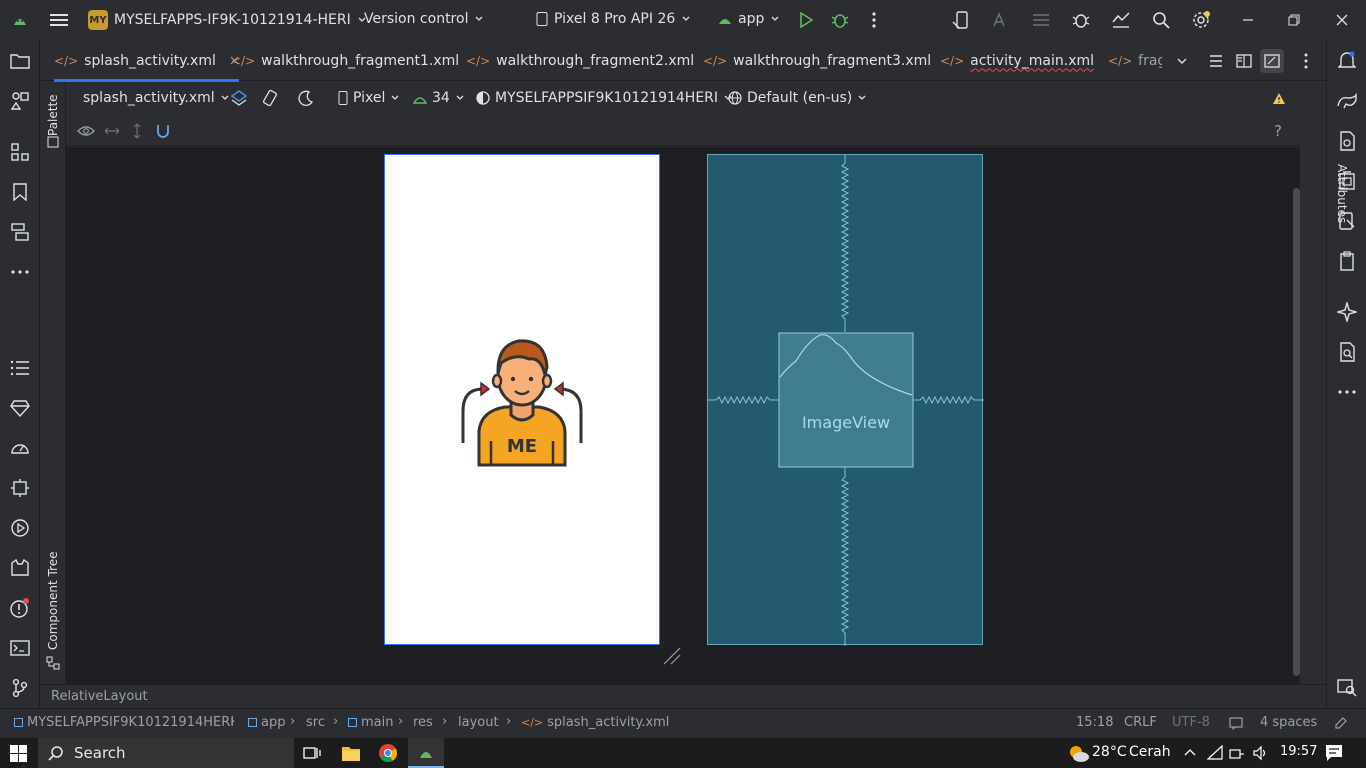 This screenshot has width=1366, height=768. What do you see at coordinates (1135, 60) in the screenshot?
I see `tab-fragment-truncated: </> fragm` at bounding box center [1135, 60].